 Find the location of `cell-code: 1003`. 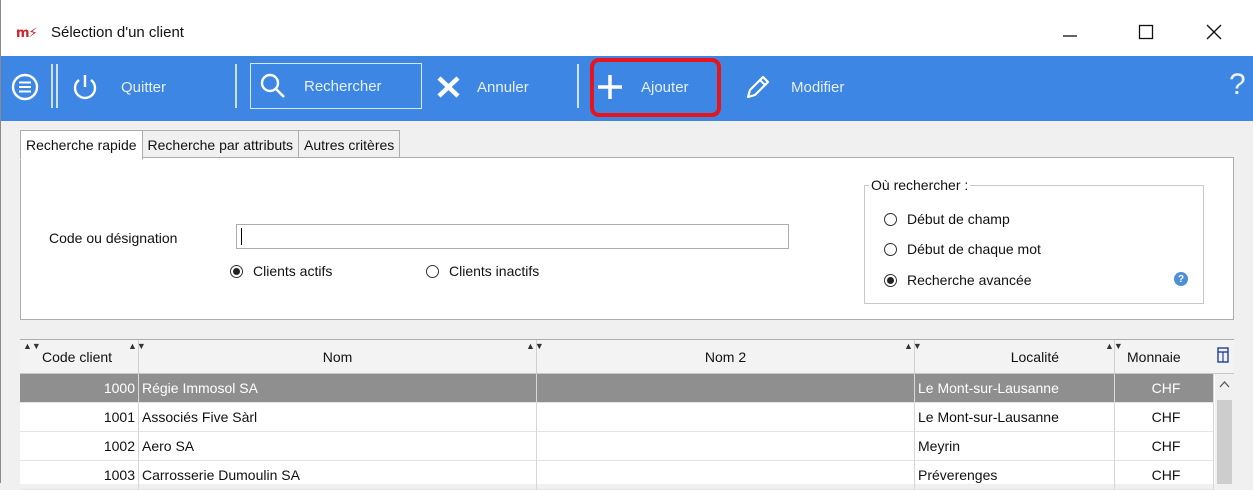

cell-code: 1003 is located at coordinates (79, 475).